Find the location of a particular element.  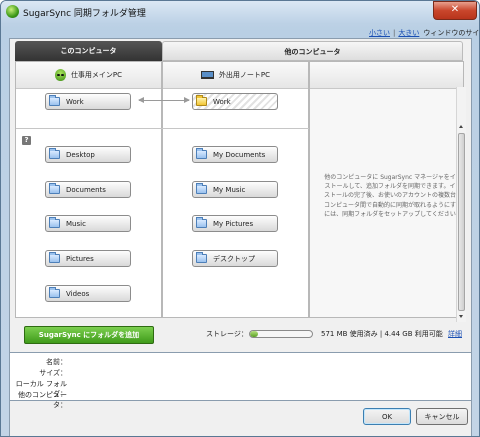

storage-detail-link: 詳細 is located at coordinates (455, 334).